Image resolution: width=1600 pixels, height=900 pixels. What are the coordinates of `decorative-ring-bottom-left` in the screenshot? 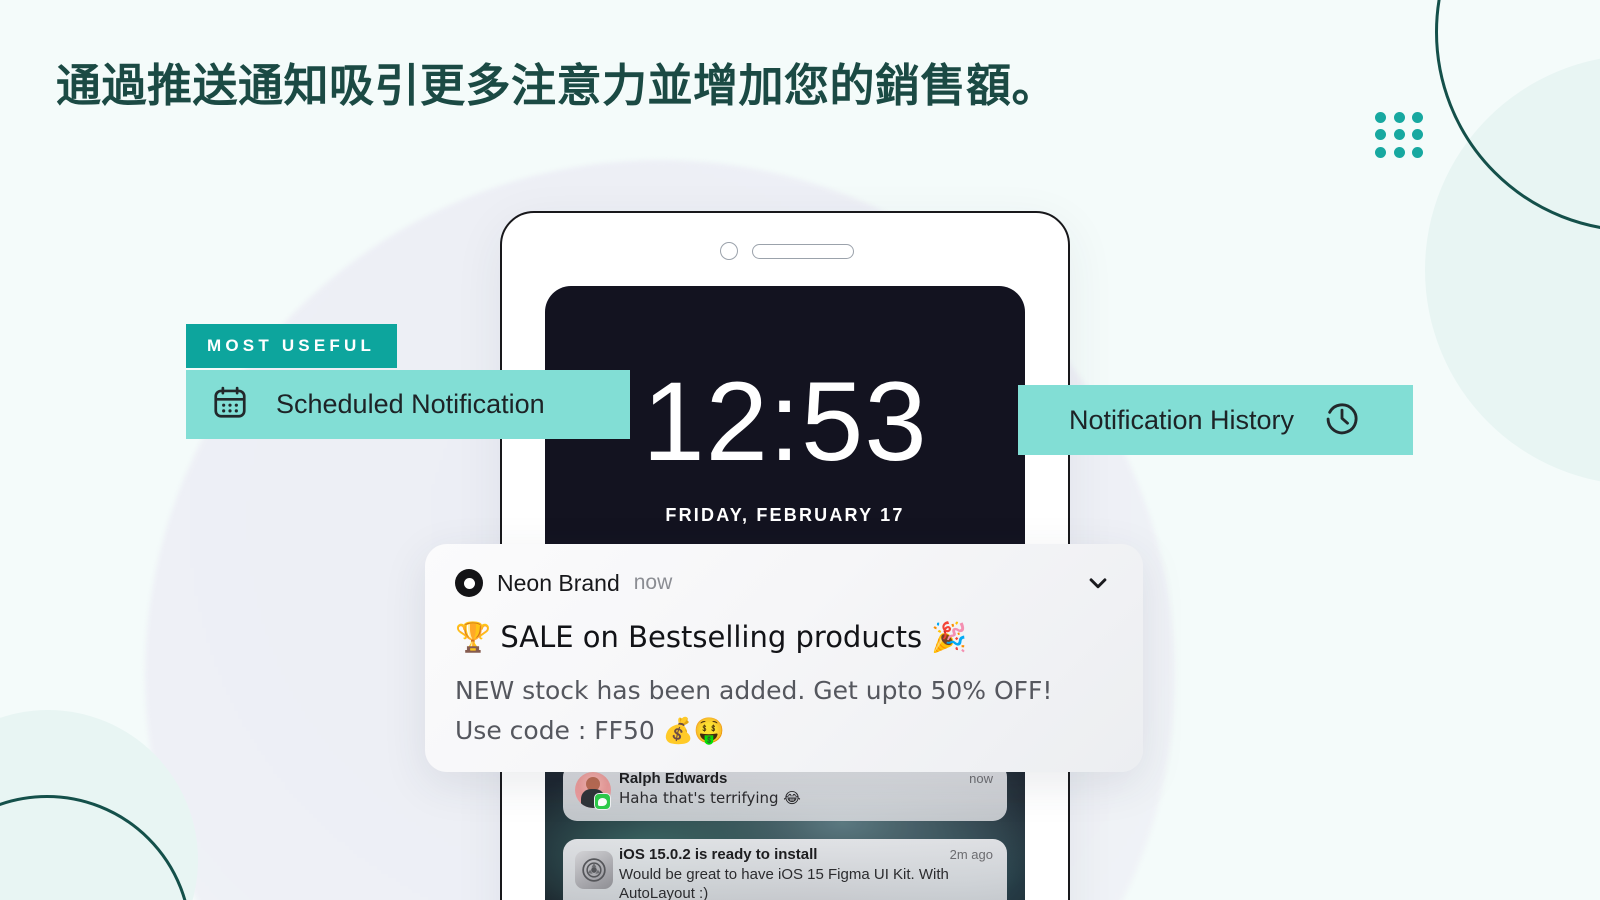 It's located at (96, 847).